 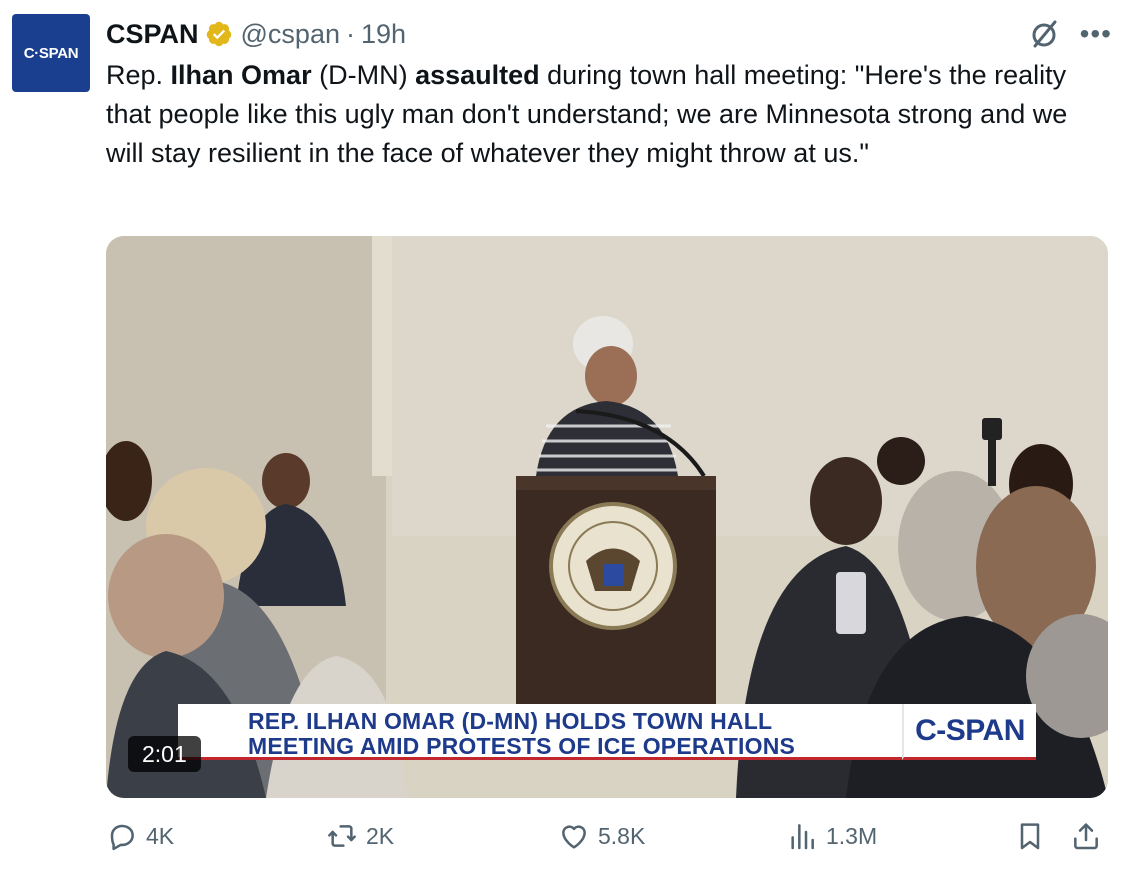 I want to click on repost-icon, so click(x=342, y=836).